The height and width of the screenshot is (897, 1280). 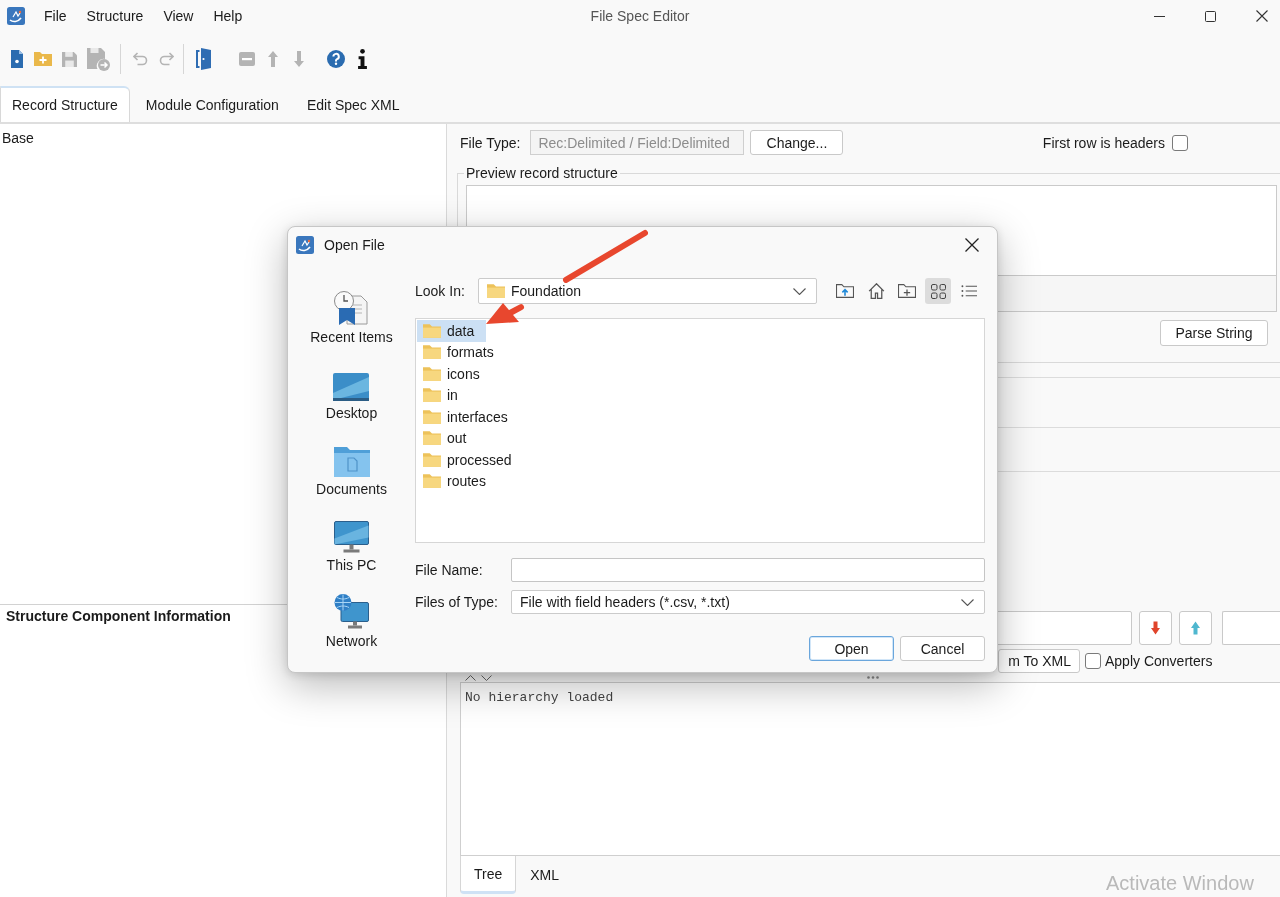 What do you see at coordinates (18, 138) in the screenshot?
I see `tree-item: Base` at bounding box center [18, 138].